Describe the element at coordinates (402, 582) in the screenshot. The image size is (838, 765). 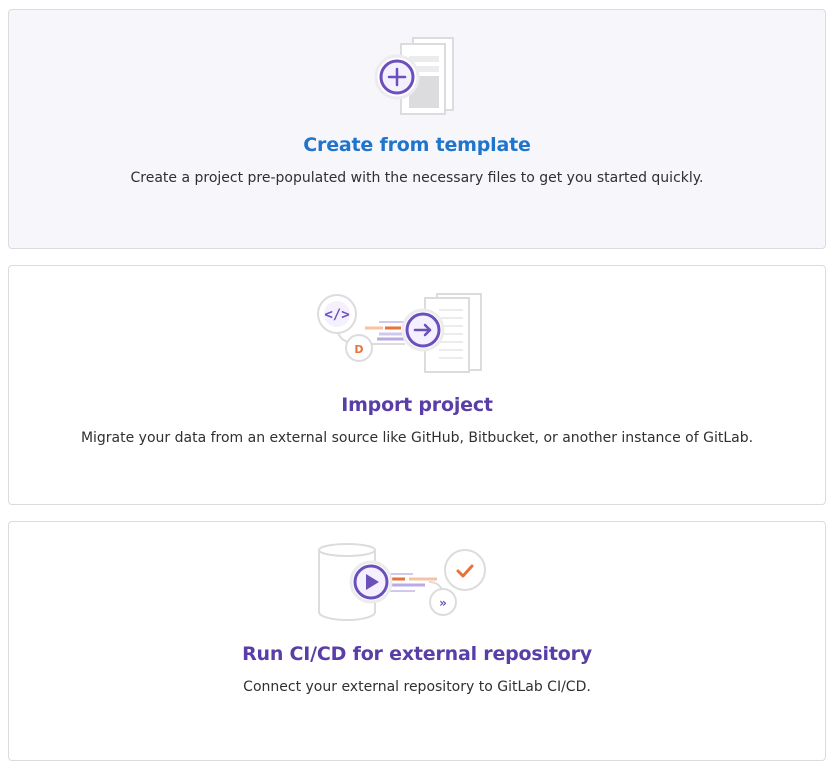
I see `ci-cd-illustration: »` at that location.